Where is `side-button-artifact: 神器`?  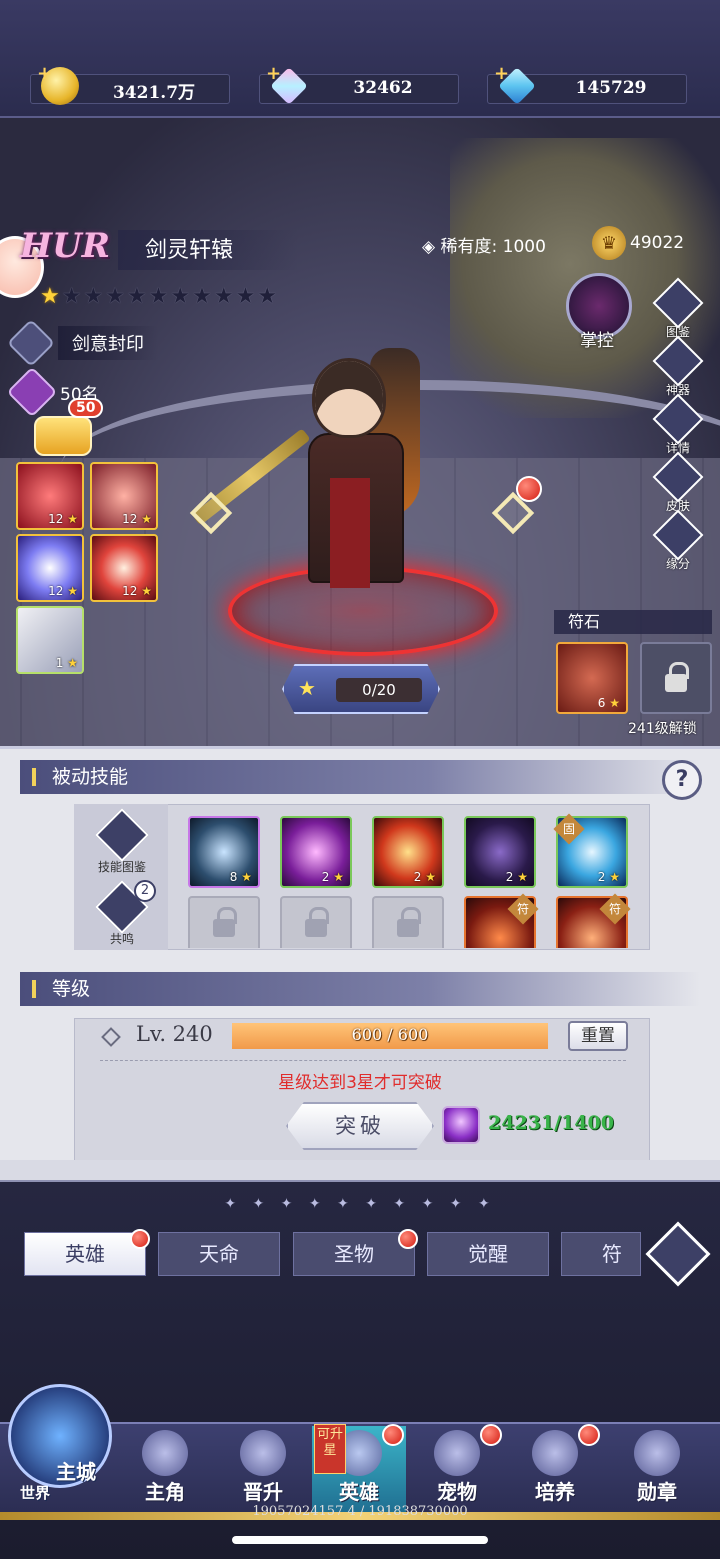
side-button-artifact: 神器 is located at coordinates (678, 368).